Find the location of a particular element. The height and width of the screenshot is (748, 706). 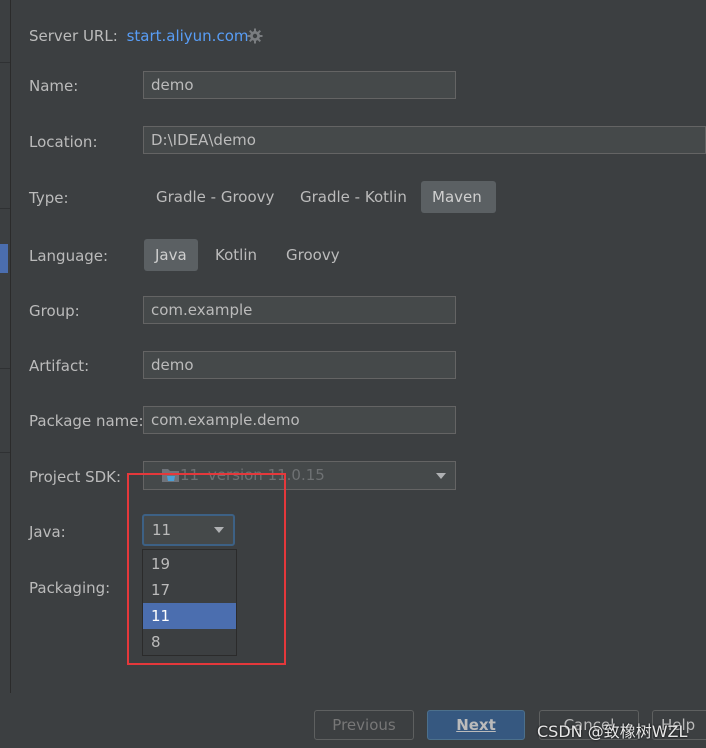

group-label: Group: is located at coordinates (54, 311).